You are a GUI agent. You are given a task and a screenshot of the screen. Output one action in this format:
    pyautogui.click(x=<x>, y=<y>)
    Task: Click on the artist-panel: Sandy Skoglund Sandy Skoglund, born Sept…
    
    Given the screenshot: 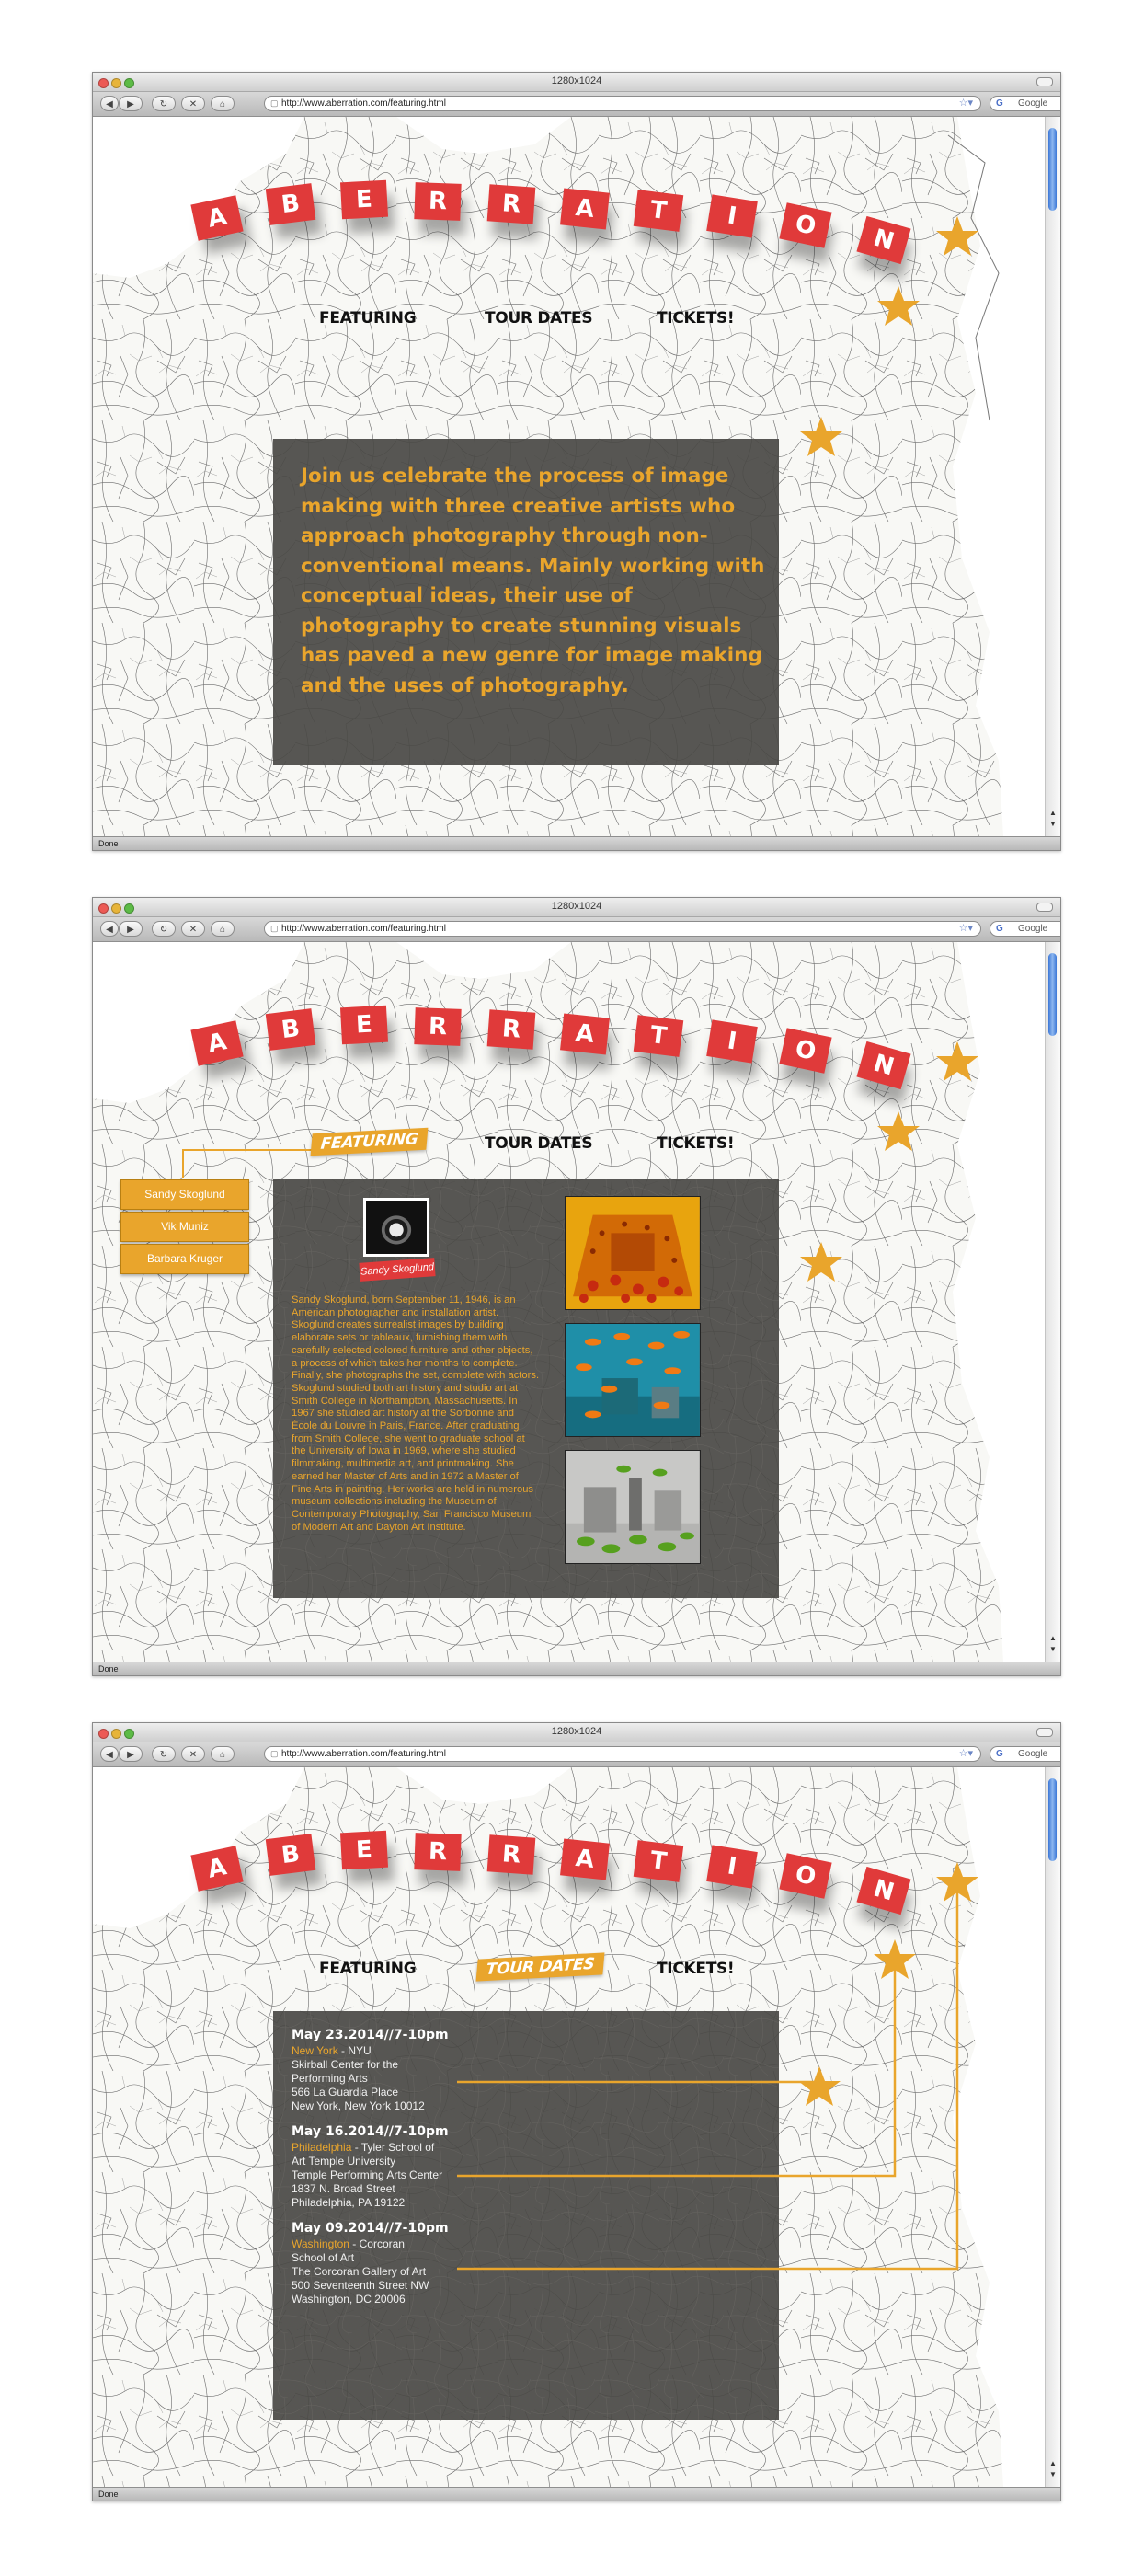 What is the action you would take?
    pyautogui.click(x=526, y=1388)
    